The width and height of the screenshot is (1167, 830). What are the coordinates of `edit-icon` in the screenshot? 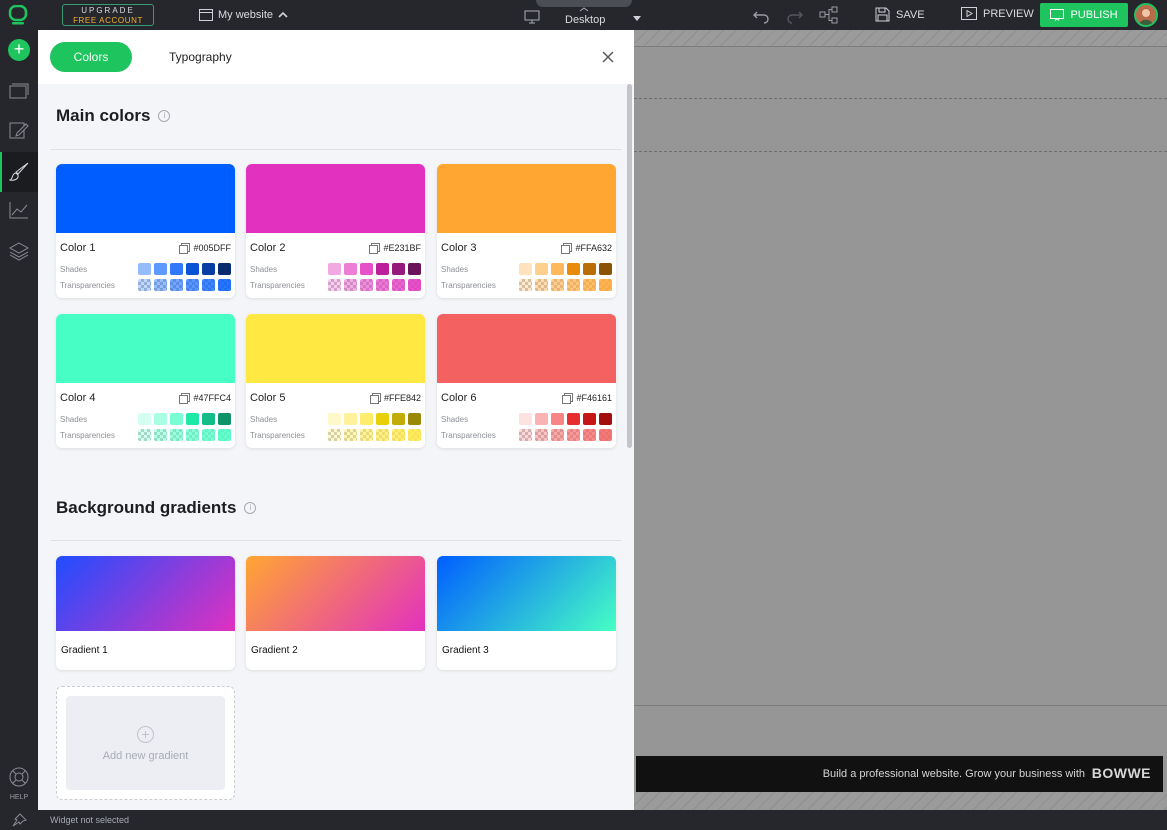 It's located at (19, 130).